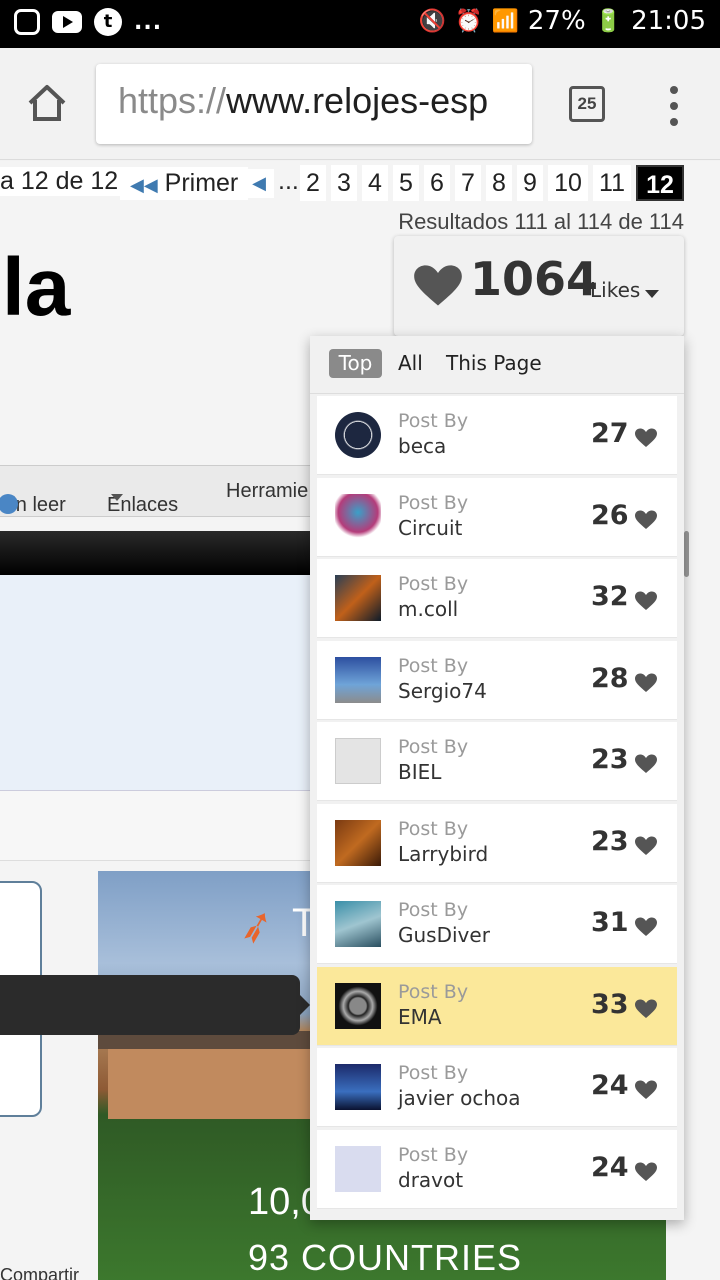  Describe the element at coordinates (497, 435) in the screenshot. I see `likes-row: Post By beca 27` at that location.